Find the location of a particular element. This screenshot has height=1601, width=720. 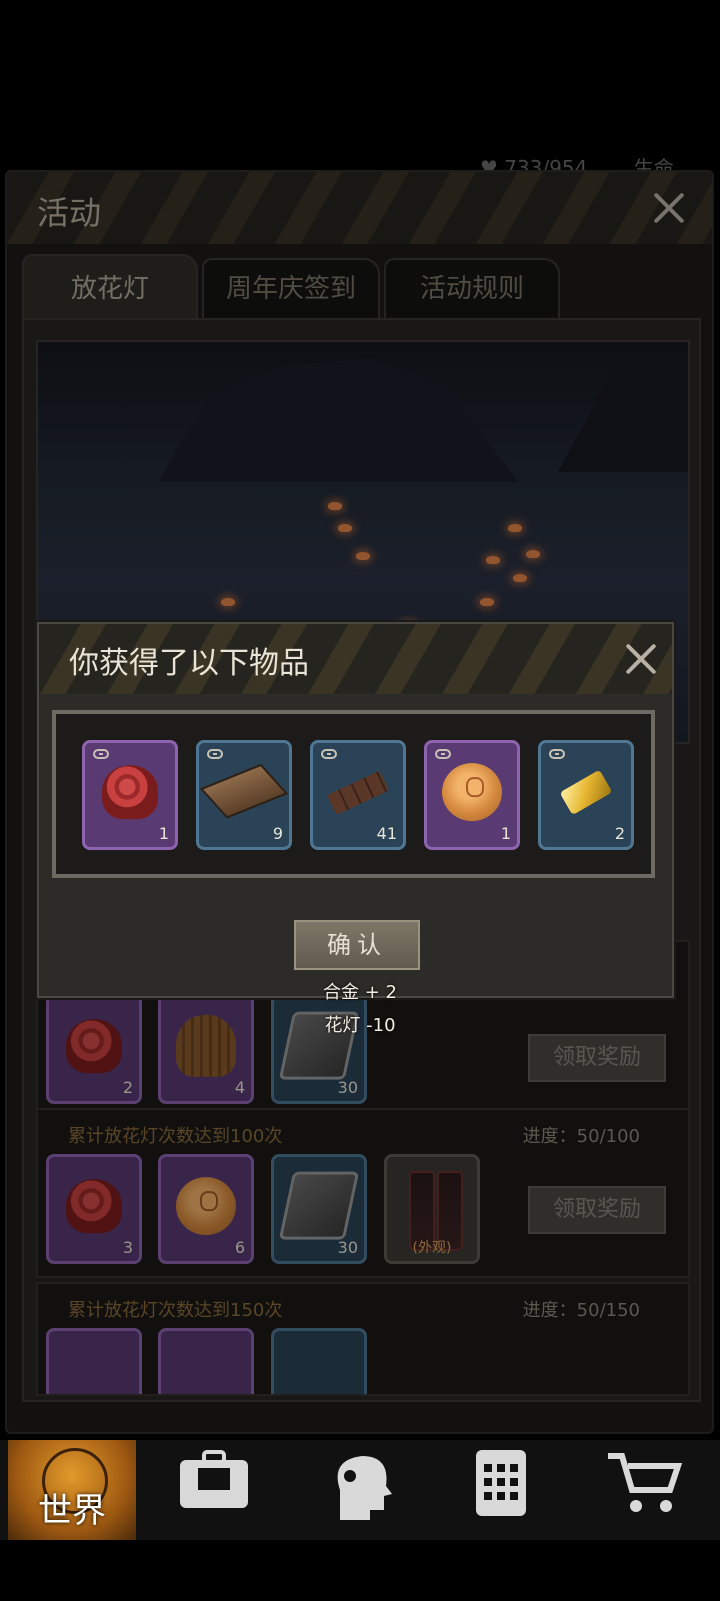

gold-bar-icon is located at coordinates (586, 792).